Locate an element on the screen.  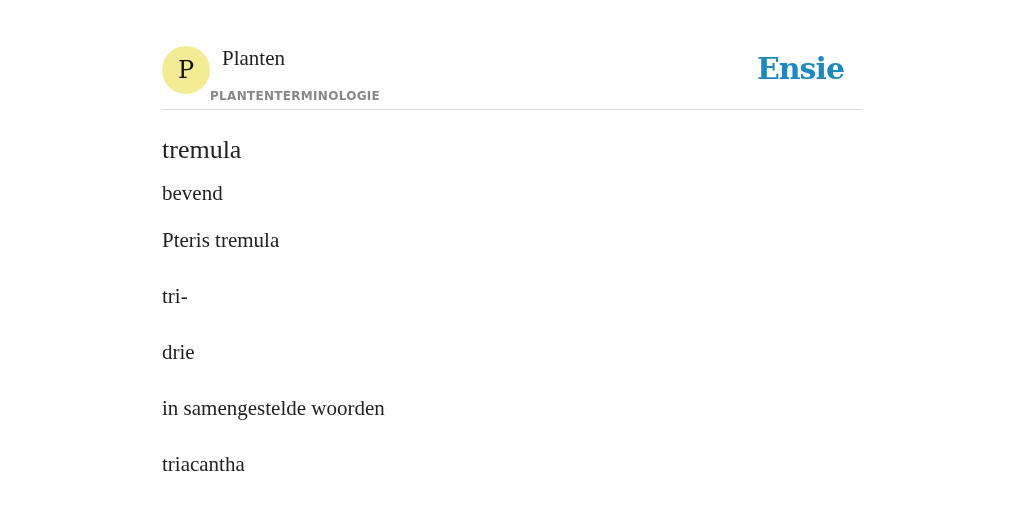
brand-logo: Ensie is located at coordinates (800, 68).